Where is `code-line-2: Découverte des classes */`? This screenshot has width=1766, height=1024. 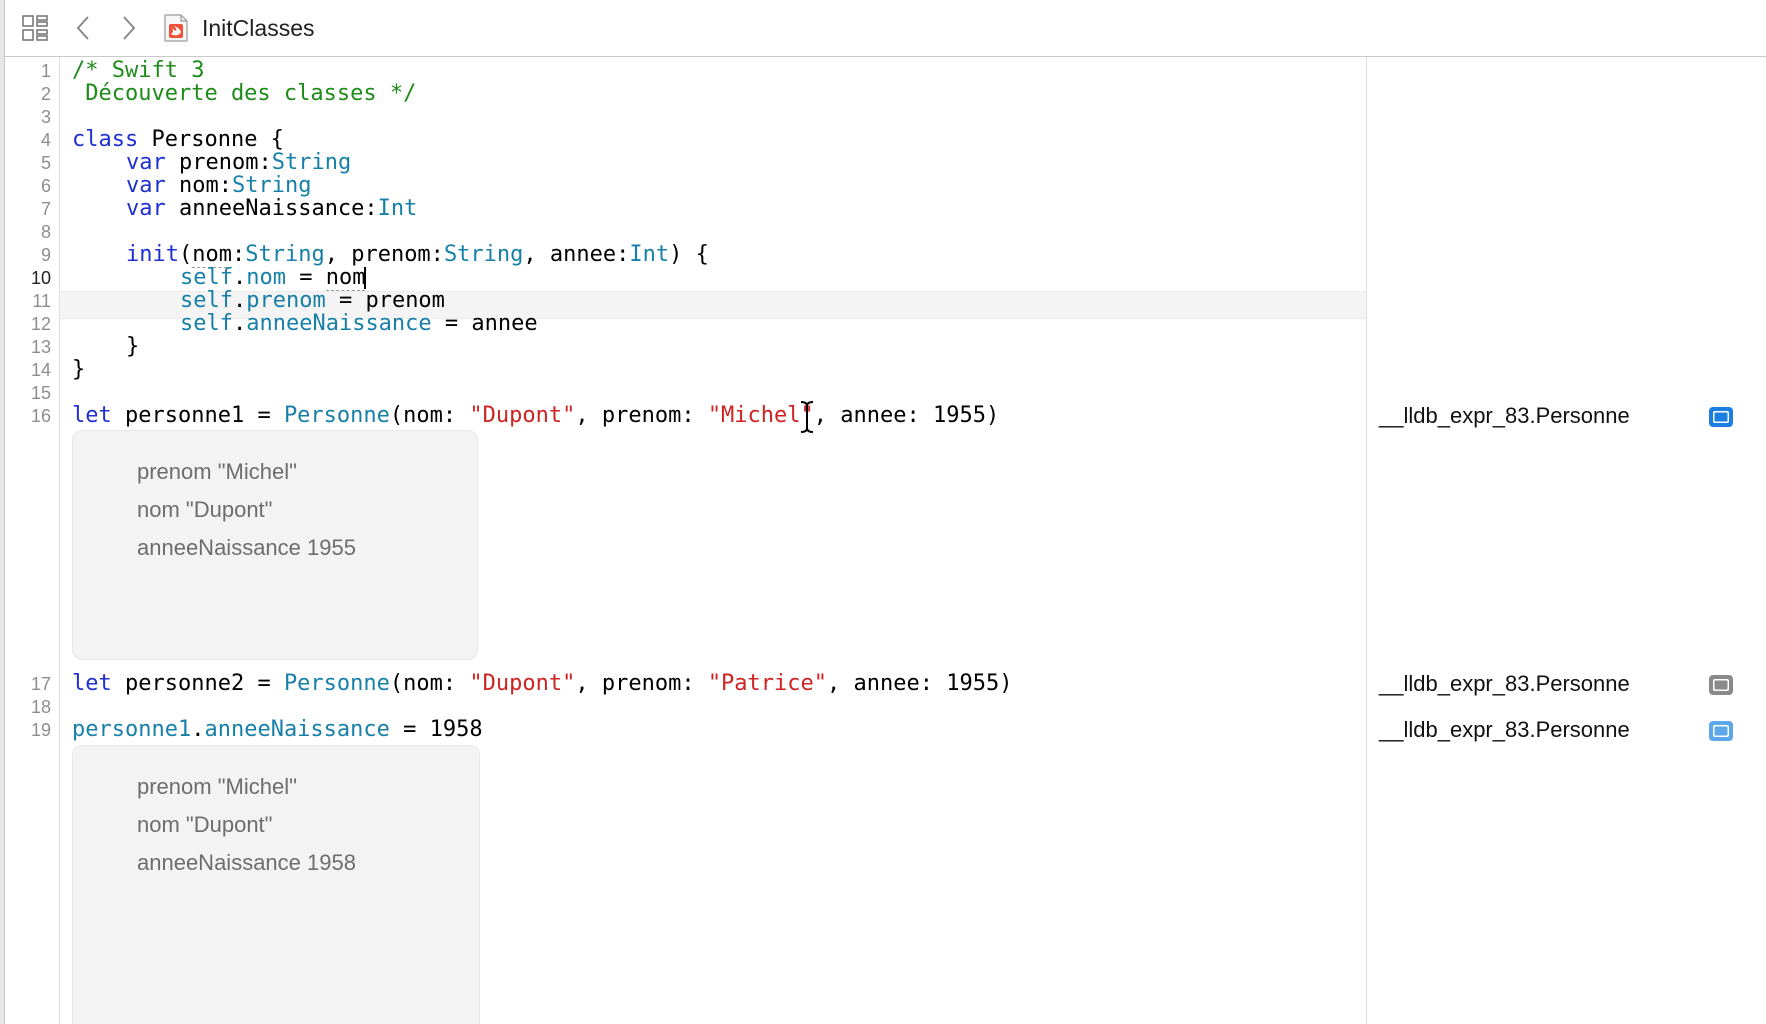
code-line-2: Découverte des classes */ is located at coordinates (244, 94).